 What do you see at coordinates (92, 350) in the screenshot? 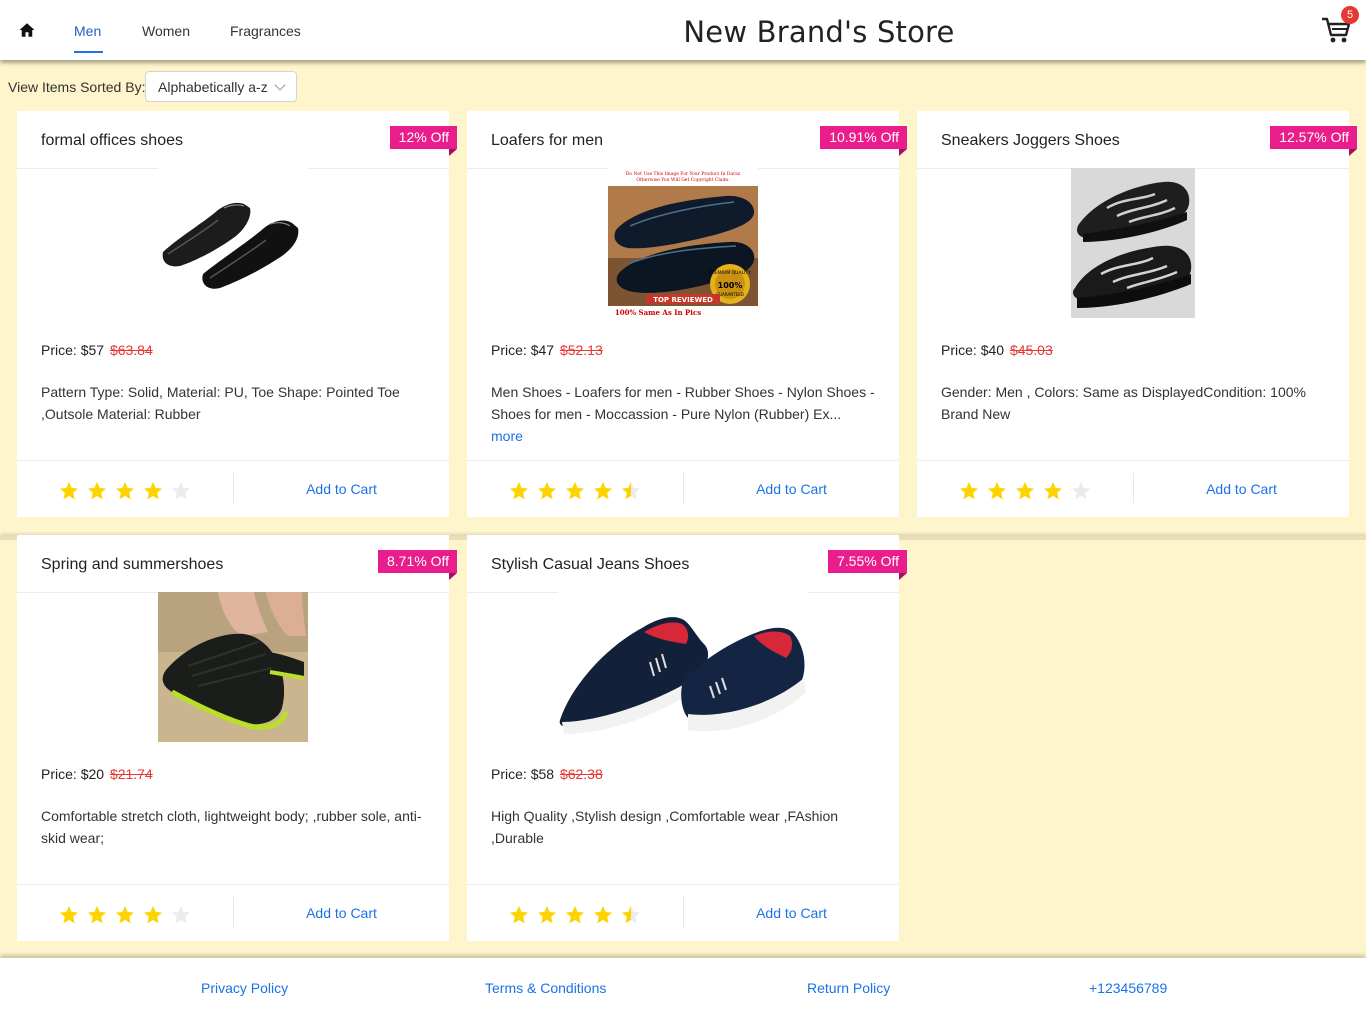
I see `price: $57` at bounding box center [92, 350].